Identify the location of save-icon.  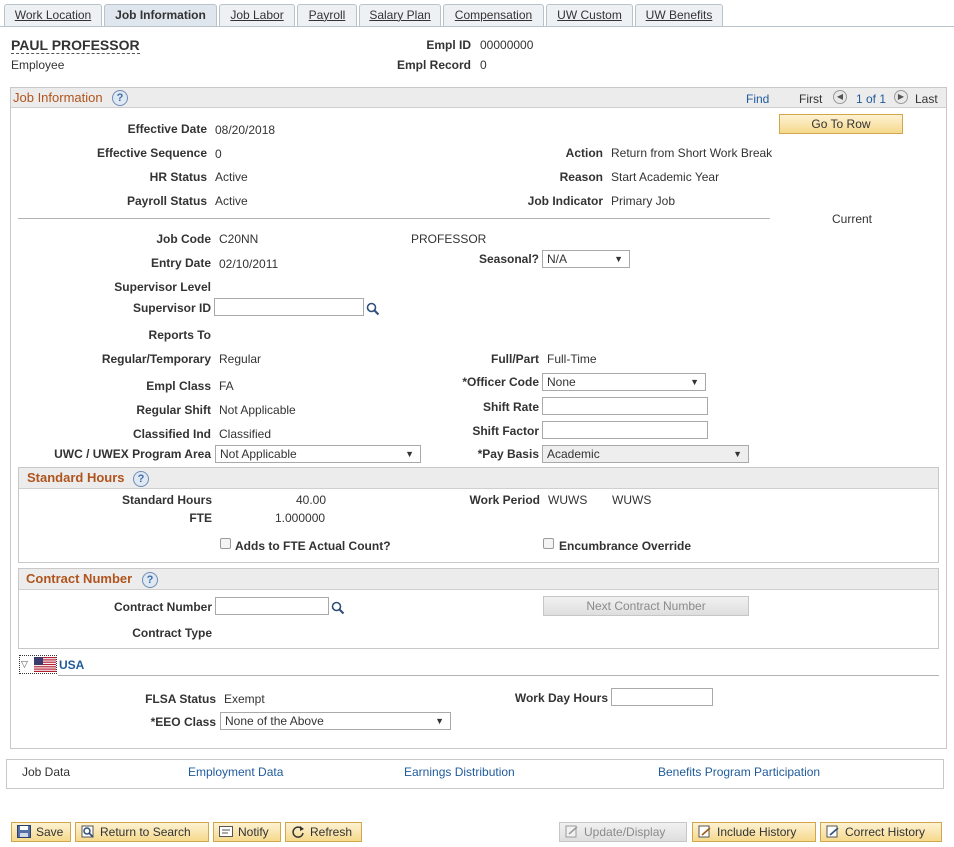
(24, 831).